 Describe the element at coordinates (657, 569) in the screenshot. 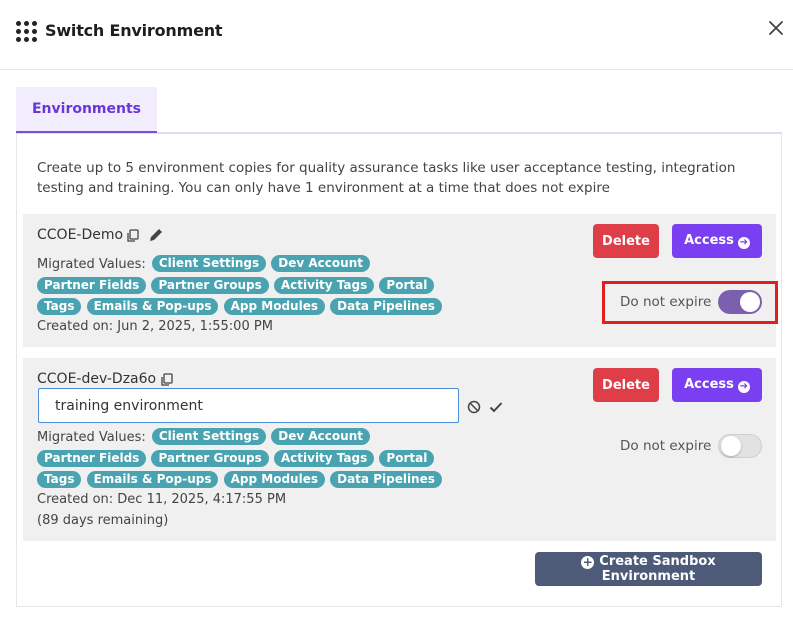

I see `create-sandbox-label: Create Sandbox Environment` at that location.